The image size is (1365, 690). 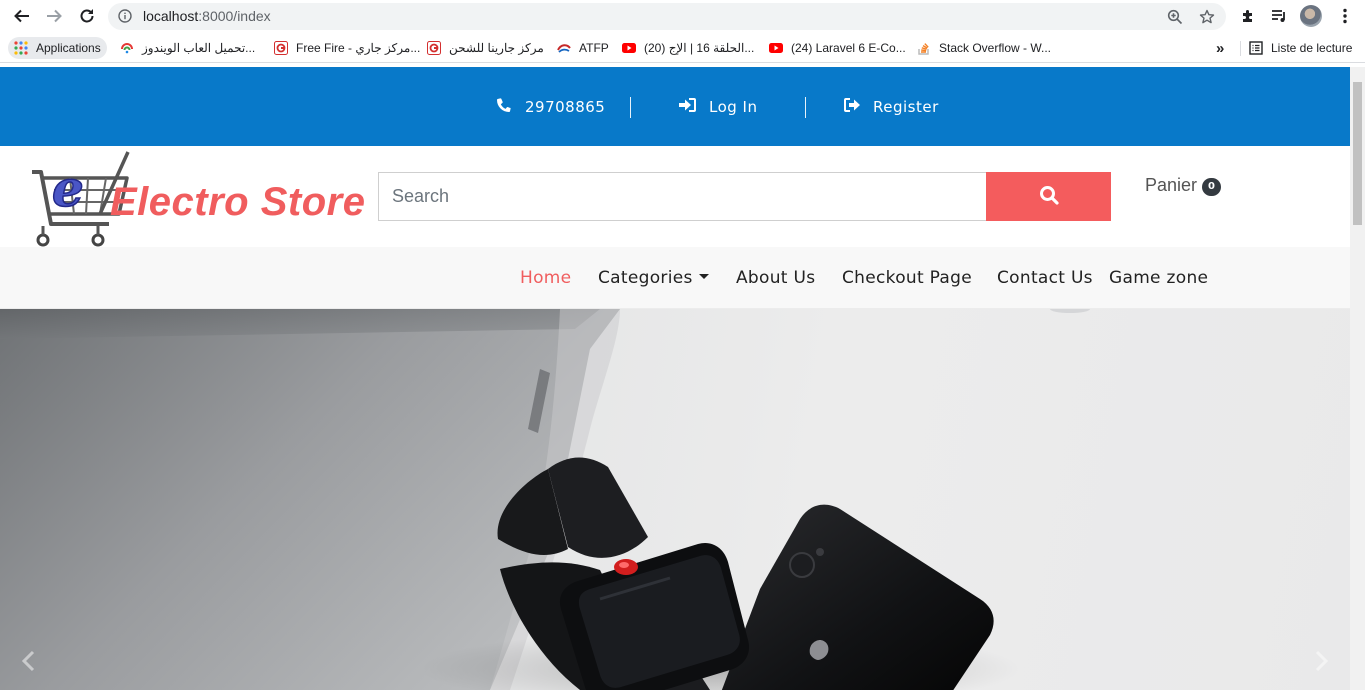 I want to click on carousel-prev-icon, so click(x=28, y=661).